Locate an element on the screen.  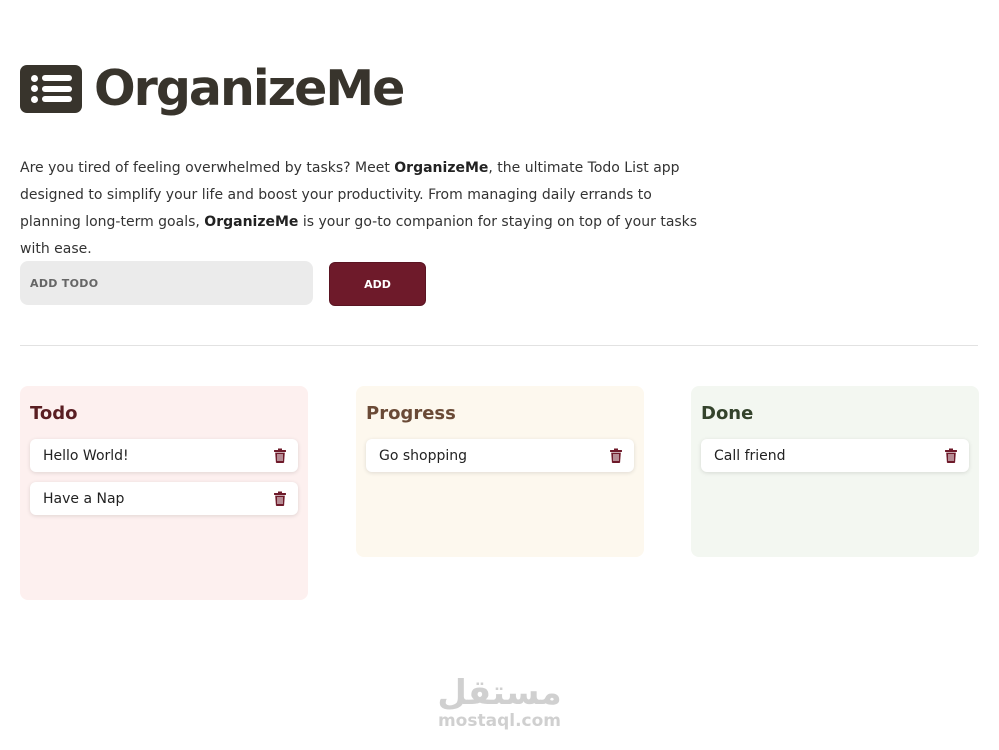
column-todo: Todo Hello World! Have a Nap is located at coordinates (164, 493).